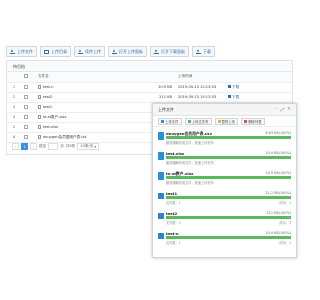 This screenshot has width=320, height=300. Describe the element at coordinates (47, 107) in the screenshot. I see `file-name: test1` at that location.